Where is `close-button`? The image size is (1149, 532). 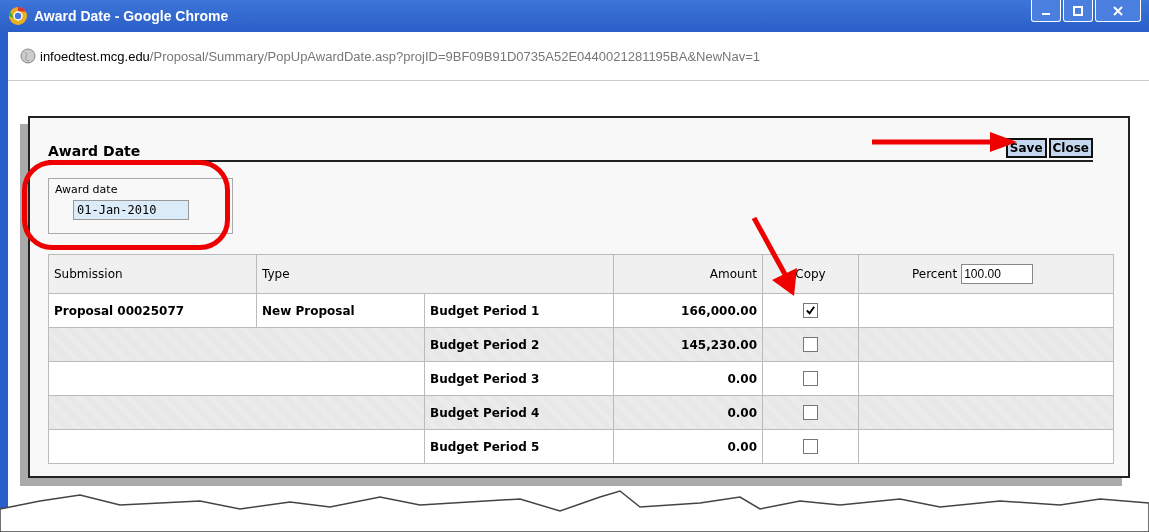 close-button is located at coordinates (1118, 11).